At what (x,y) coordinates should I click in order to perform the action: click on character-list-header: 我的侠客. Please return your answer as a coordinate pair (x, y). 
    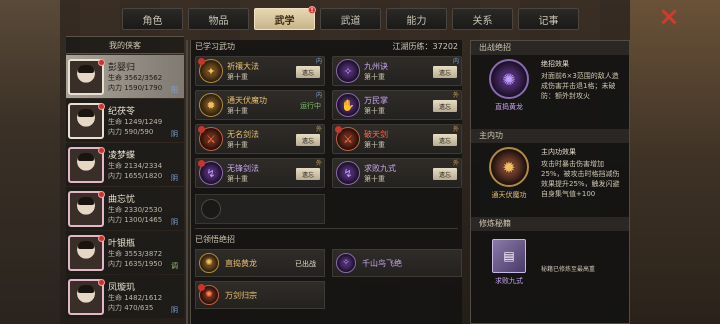
    Looking at the image, I should click on (125, 45).